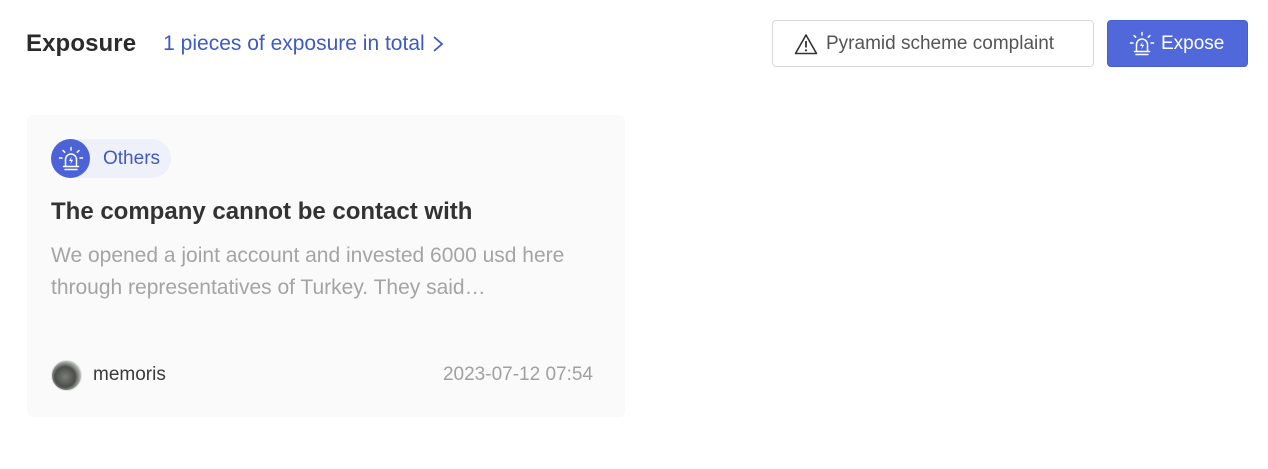 The width and height of the screenshot is (1268, 469). Describe the element at coordinates (66, 375) in the screenshot. I see `avatar` at that location.